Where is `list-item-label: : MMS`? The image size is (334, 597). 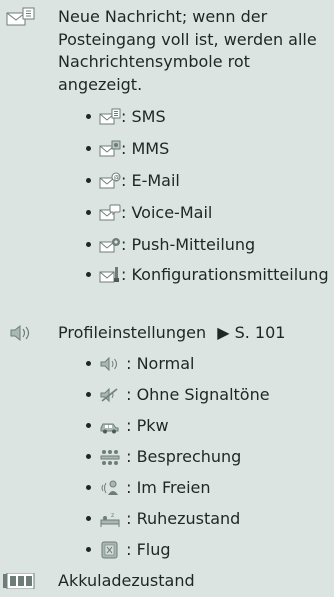 list-item-label: : MMS is located at coordinates (145, 148).